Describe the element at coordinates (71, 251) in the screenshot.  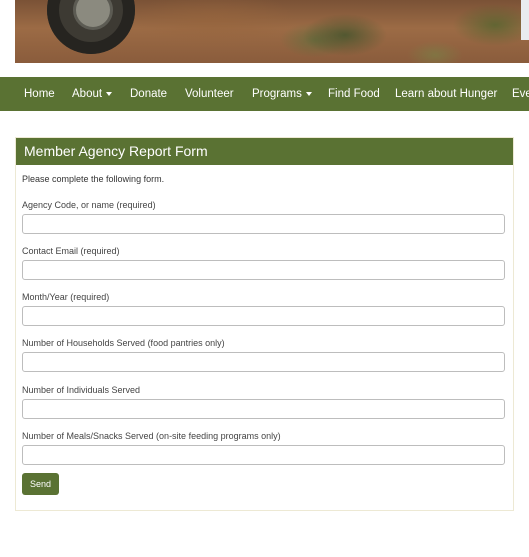
I see `contact-email-label: Contact Email (required)` at that location.